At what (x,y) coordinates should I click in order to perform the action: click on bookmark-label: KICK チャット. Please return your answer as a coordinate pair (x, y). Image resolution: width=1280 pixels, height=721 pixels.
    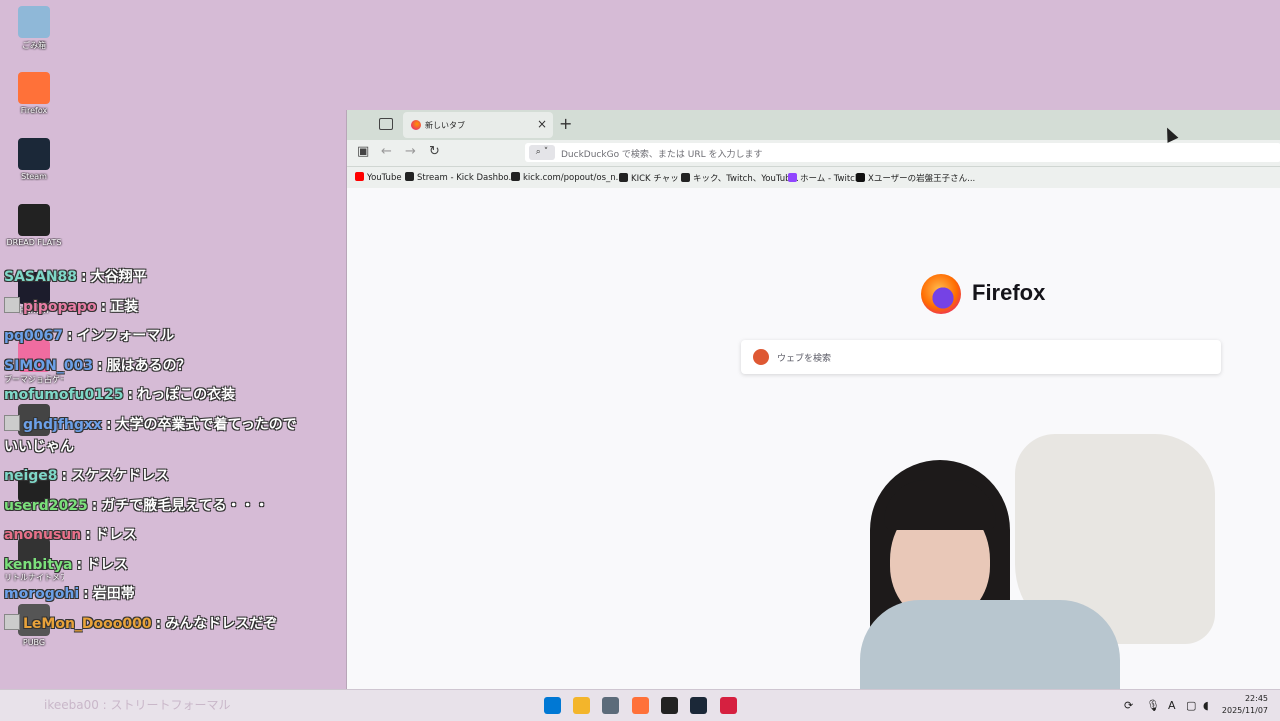
    Looking at the image, I should click on (659, 179).